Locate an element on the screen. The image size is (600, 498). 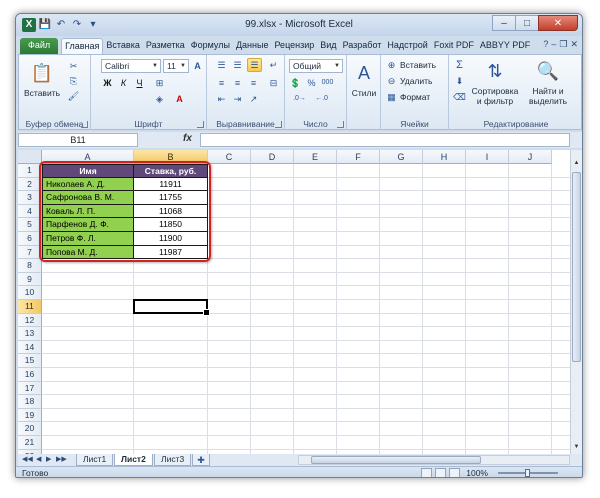
align-left-button: ≡ is located at coordinates (221, 83).